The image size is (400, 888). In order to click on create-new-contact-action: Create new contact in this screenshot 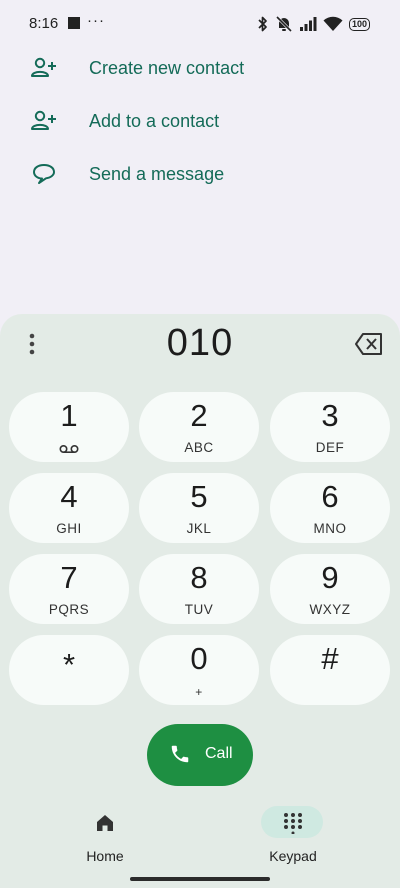, I will do `click(200, 68)`.